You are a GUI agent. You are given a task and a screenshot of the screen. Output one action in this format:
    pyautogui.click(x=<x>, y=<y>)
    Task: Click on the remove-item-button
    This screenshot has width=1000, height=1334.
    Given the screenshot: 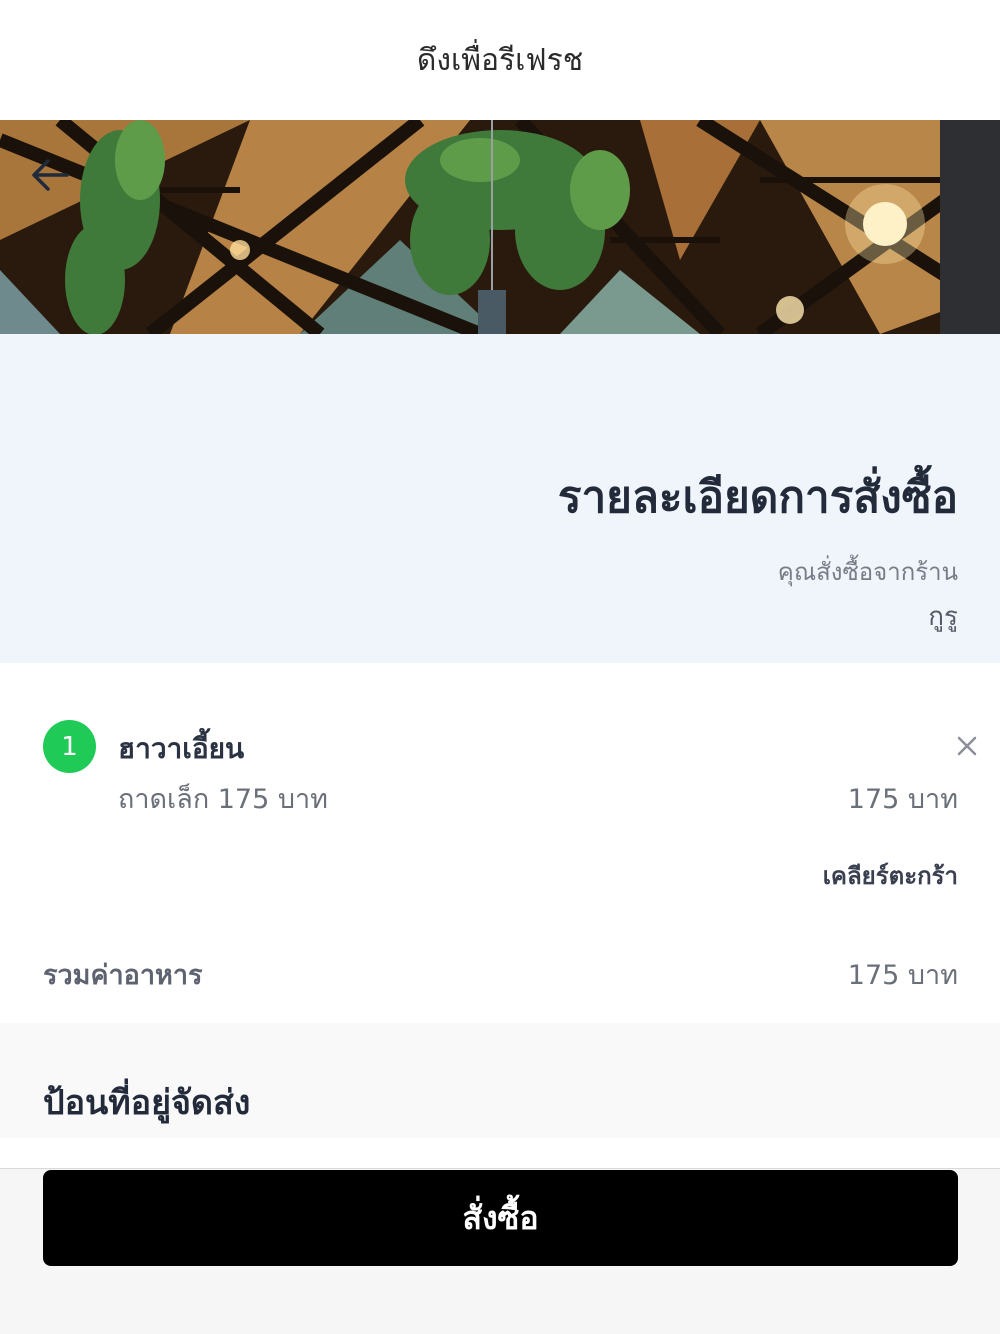 What is the action you would take?
    pyautogui.click(x=967, y=746)
    